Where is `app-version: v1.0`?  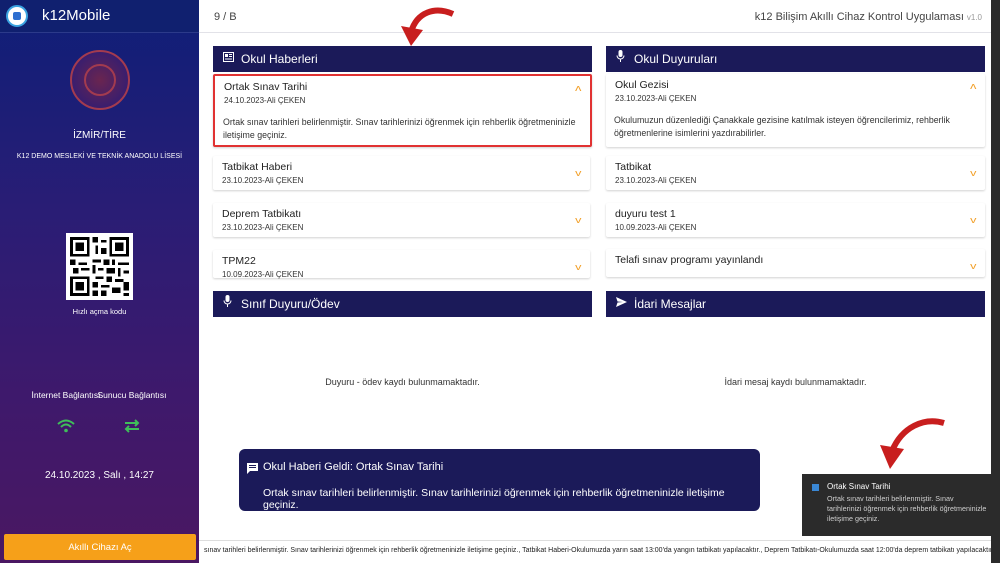
app-version: v1.0 is located at coordinates (974, 17).